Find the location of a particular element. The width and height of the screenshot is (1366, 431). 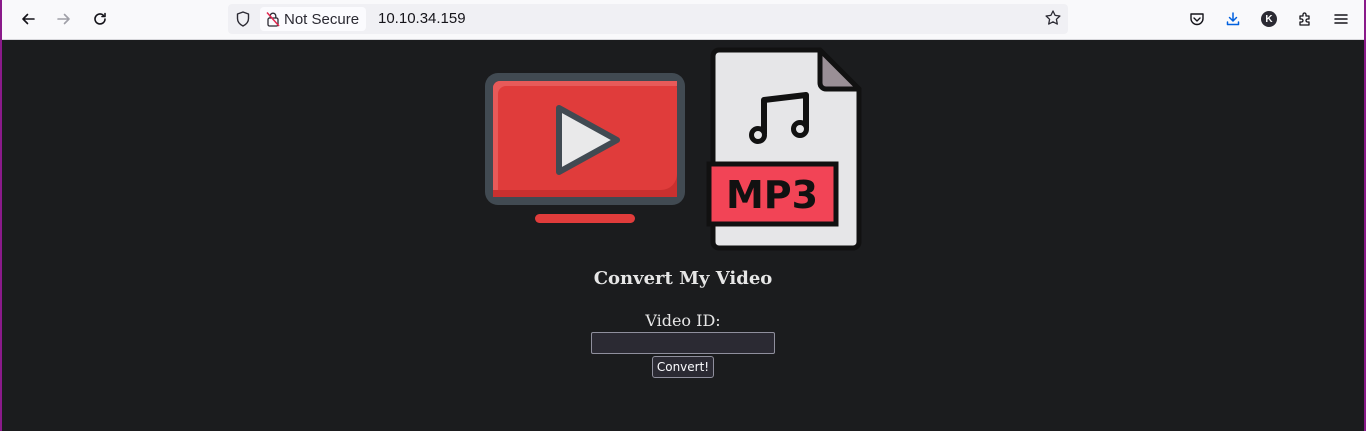

pocket-button is located at coordinates (1197, 19).